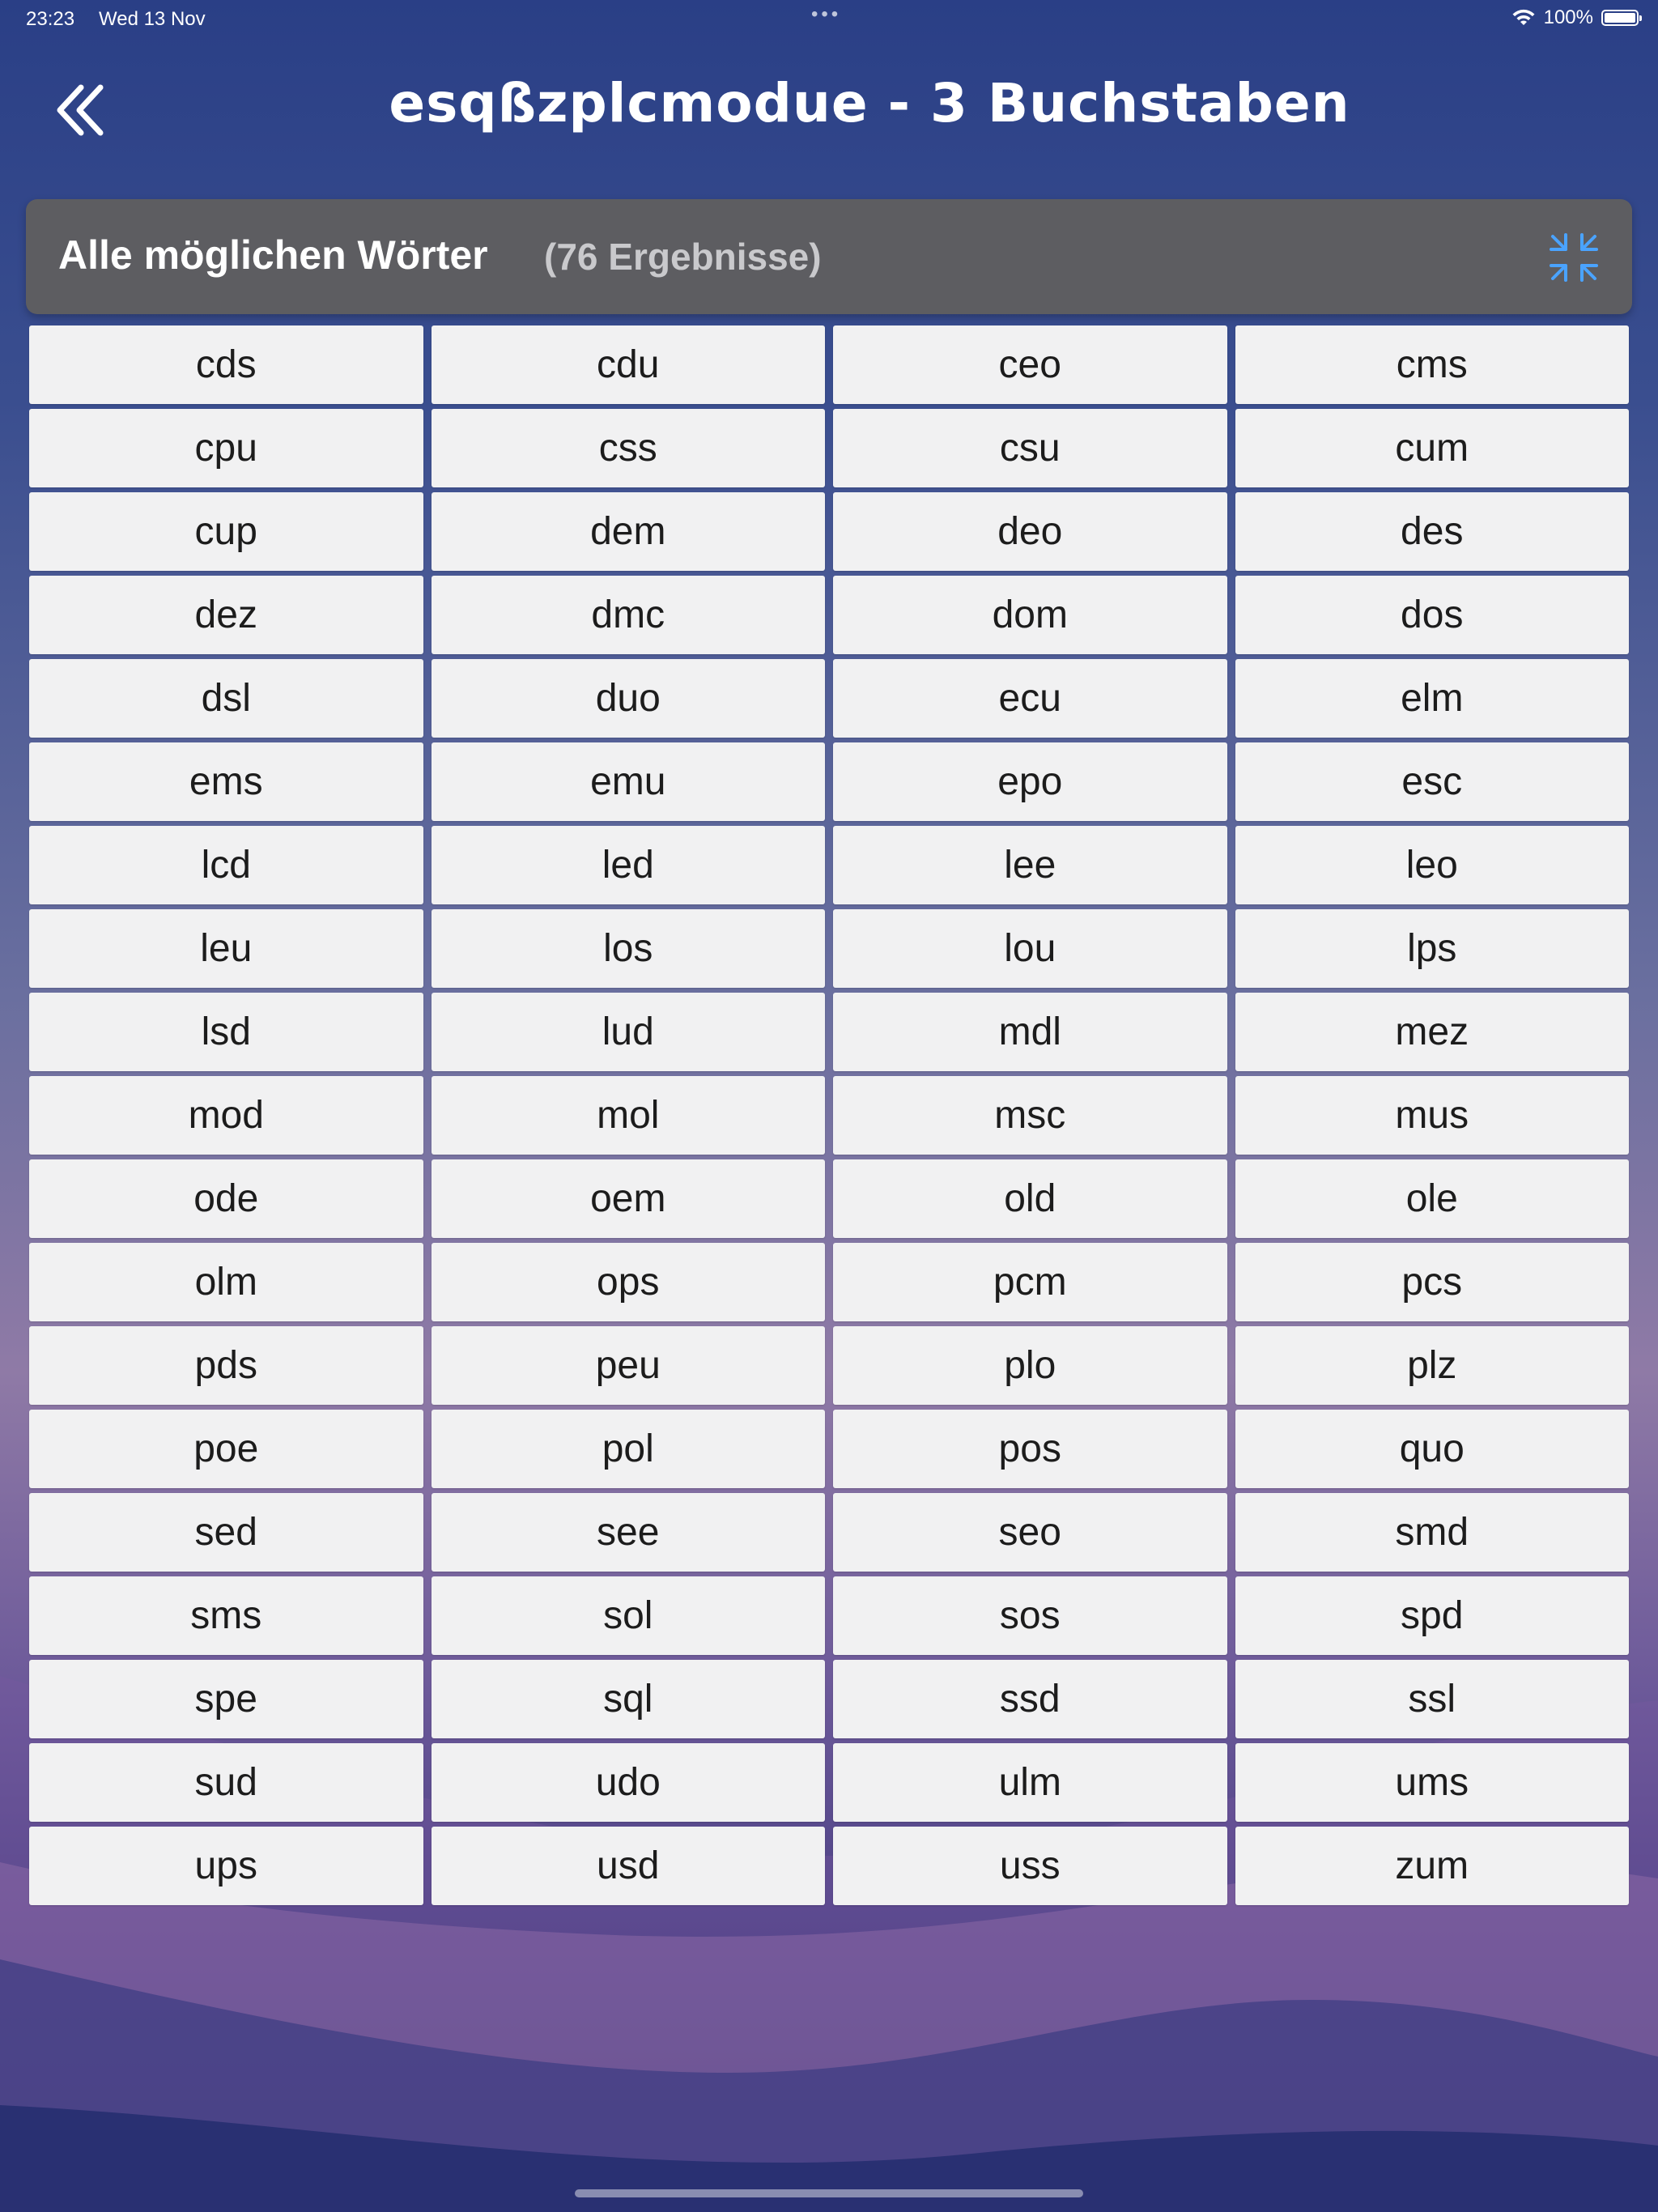  Describe the element at coordinates (1030, 782) in the screenshot. I see `word-cell: epo` at that location.